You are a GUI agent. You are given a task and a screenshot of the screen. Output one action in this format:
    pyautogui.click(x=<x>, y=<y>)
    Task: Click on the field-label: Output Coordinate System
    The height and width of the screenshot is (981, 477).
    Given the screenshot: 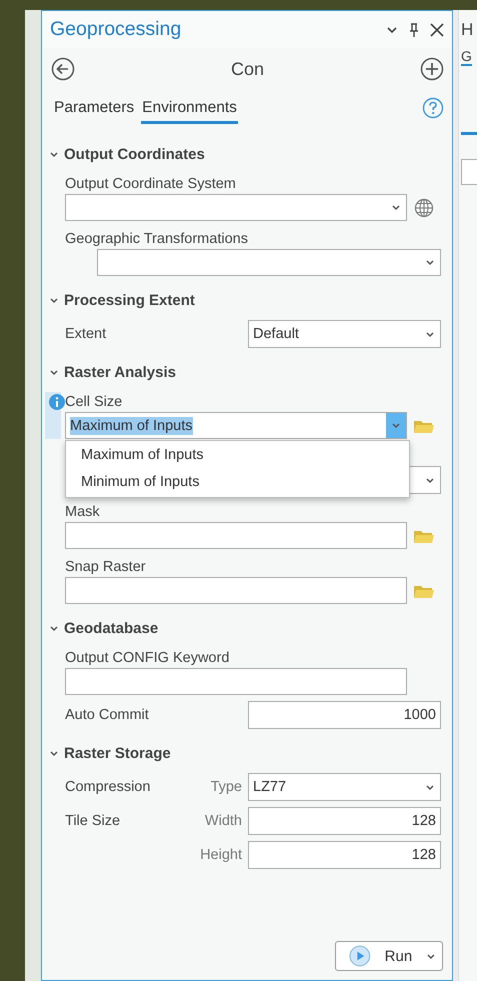 What is the action you would take?
    pyautogui.click(x=151, y=184)
    